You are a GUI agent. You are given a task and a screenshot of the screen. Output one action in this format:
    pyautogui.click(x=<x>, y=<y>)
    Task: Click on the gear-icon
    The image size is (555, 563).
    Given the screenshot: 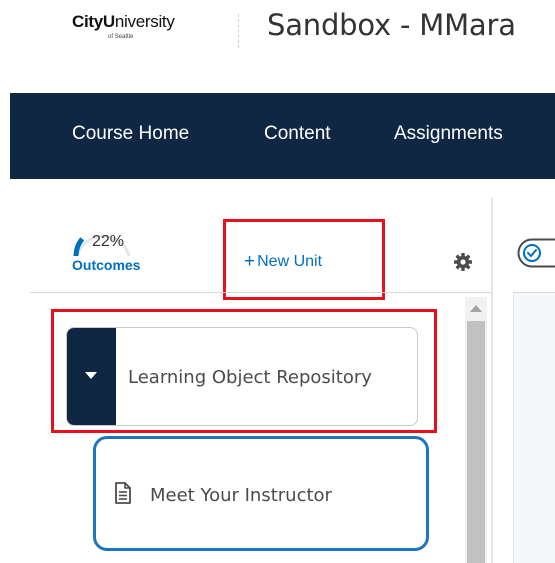 What is the action you would take?
    pyautogui.click(x=463, y=262)
    